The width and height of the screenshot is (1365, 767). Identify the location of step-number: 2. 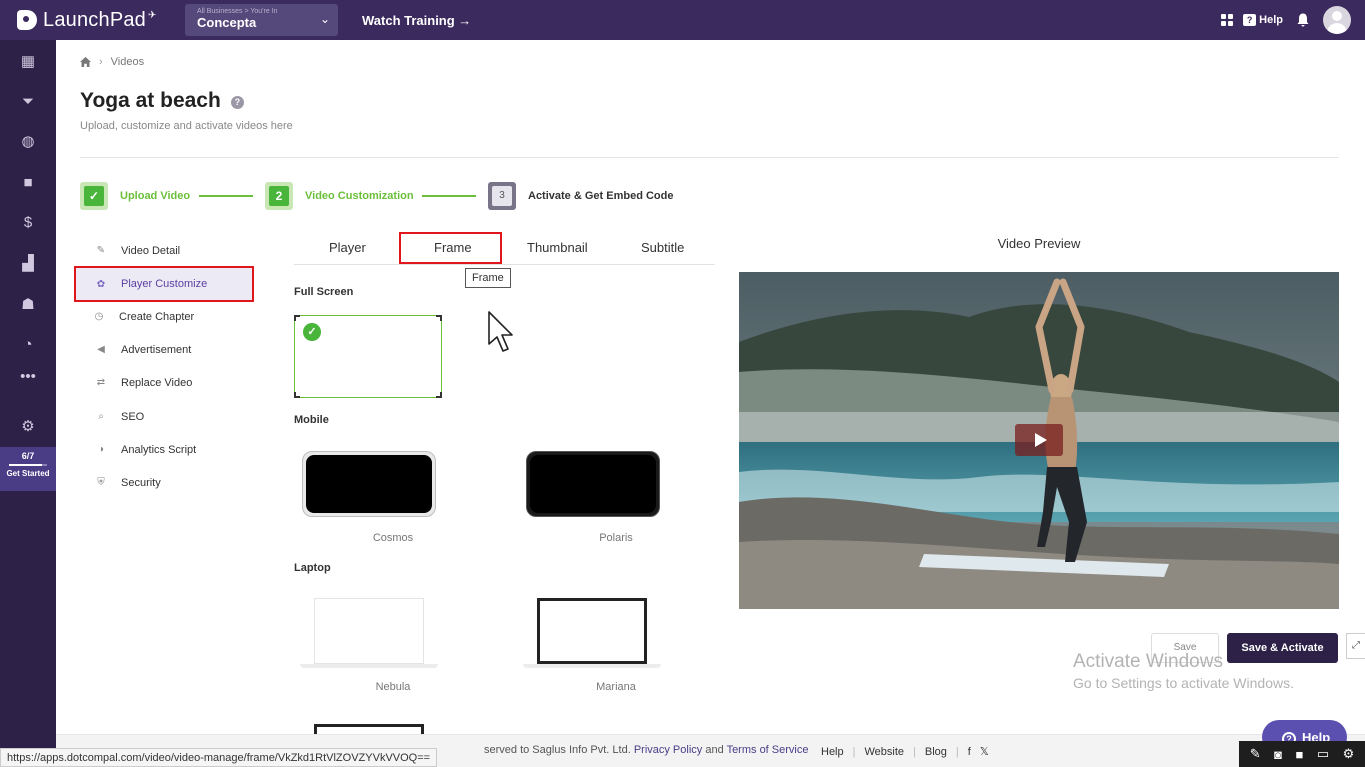
(279, 196).